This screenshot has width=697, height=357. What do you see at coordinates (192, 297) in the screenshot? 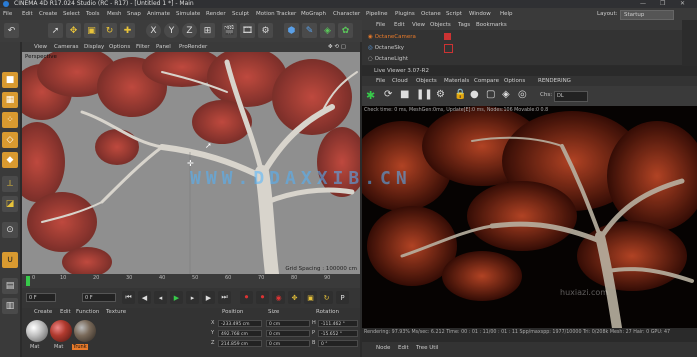
I see `next-frame-button: ▸` at bounding box center [192, 297].